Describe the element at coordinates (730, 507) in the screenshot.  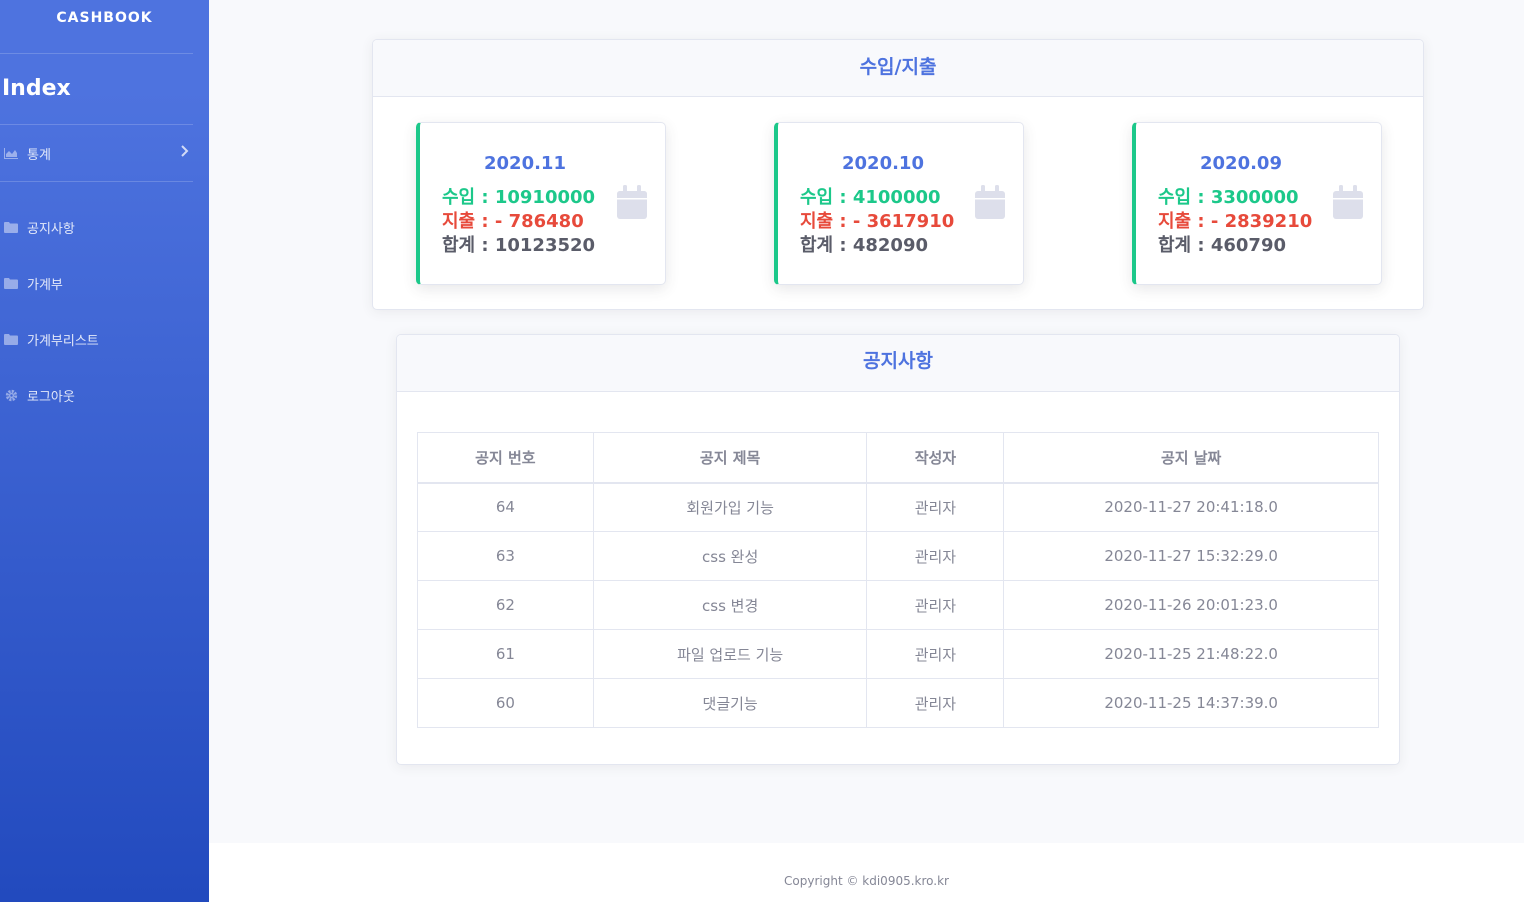
I see `notice-title-link: 회원가입 기능` at that location.